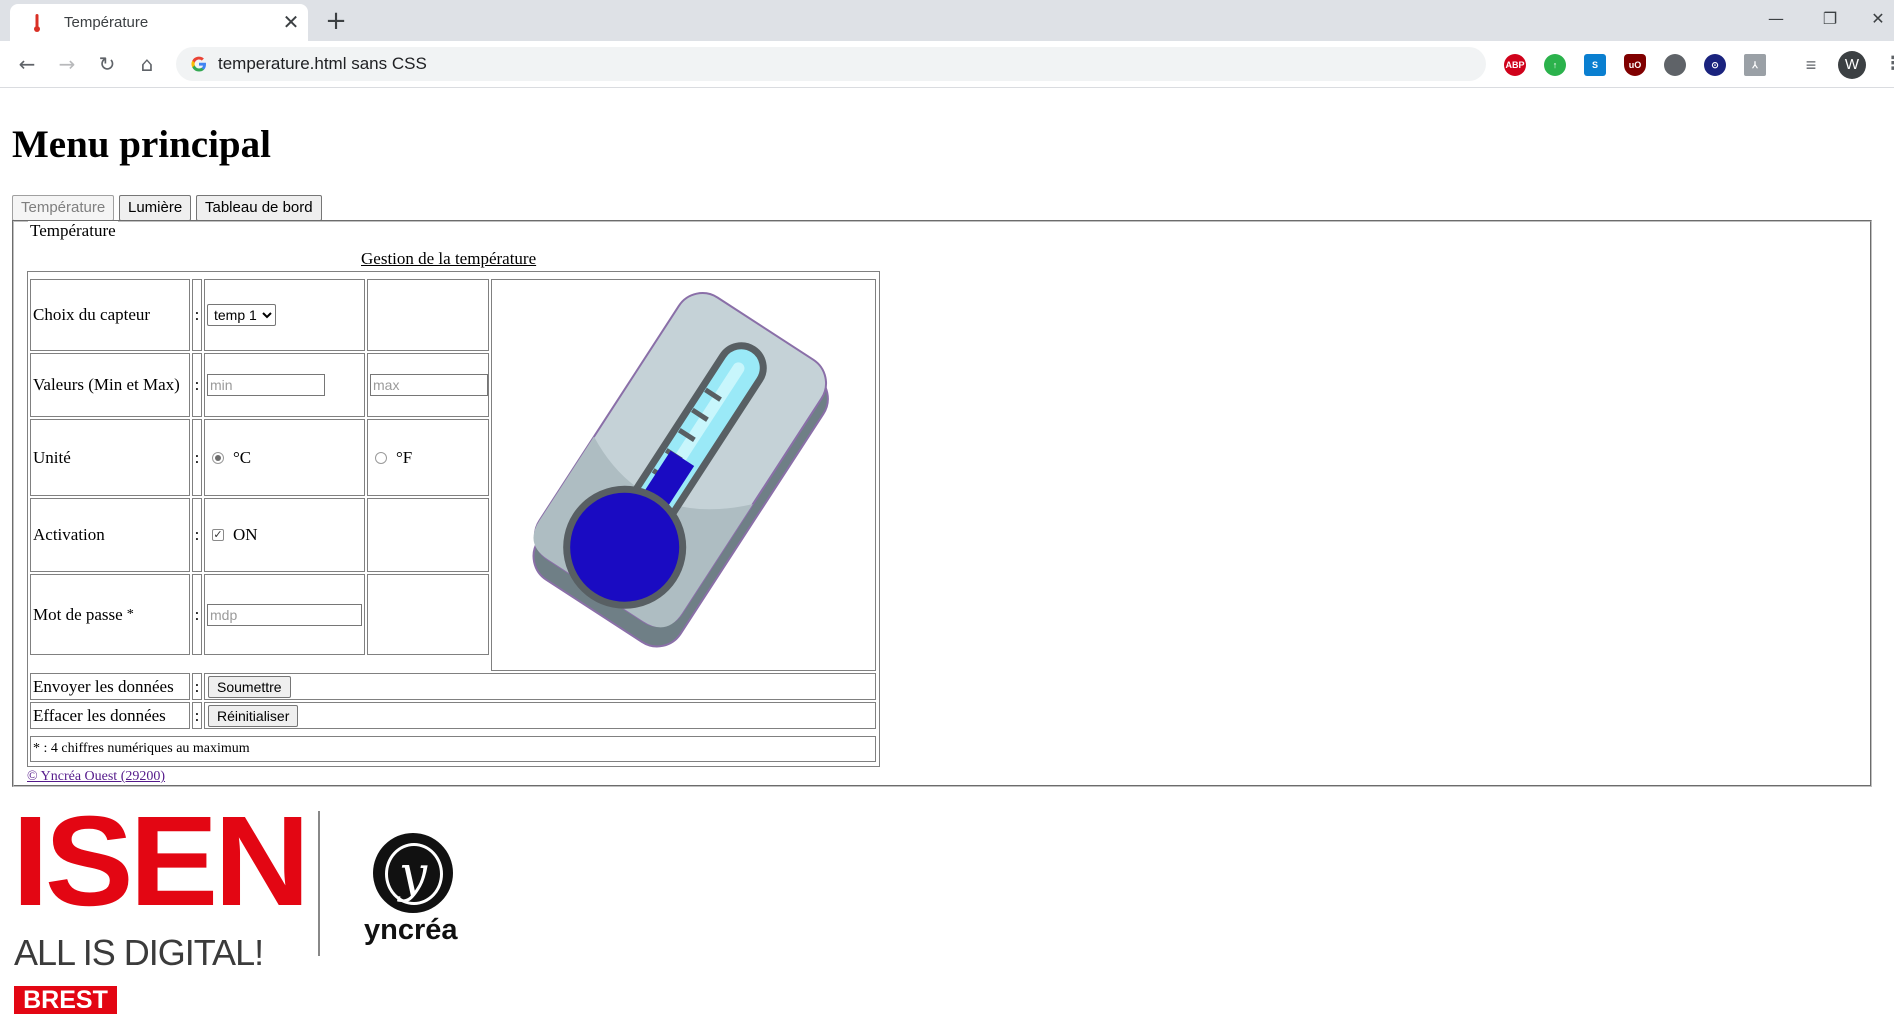  Describe the element at coordinates (103, 686) in the screenshot. I see `send-label: Envoyer les données` at that location.